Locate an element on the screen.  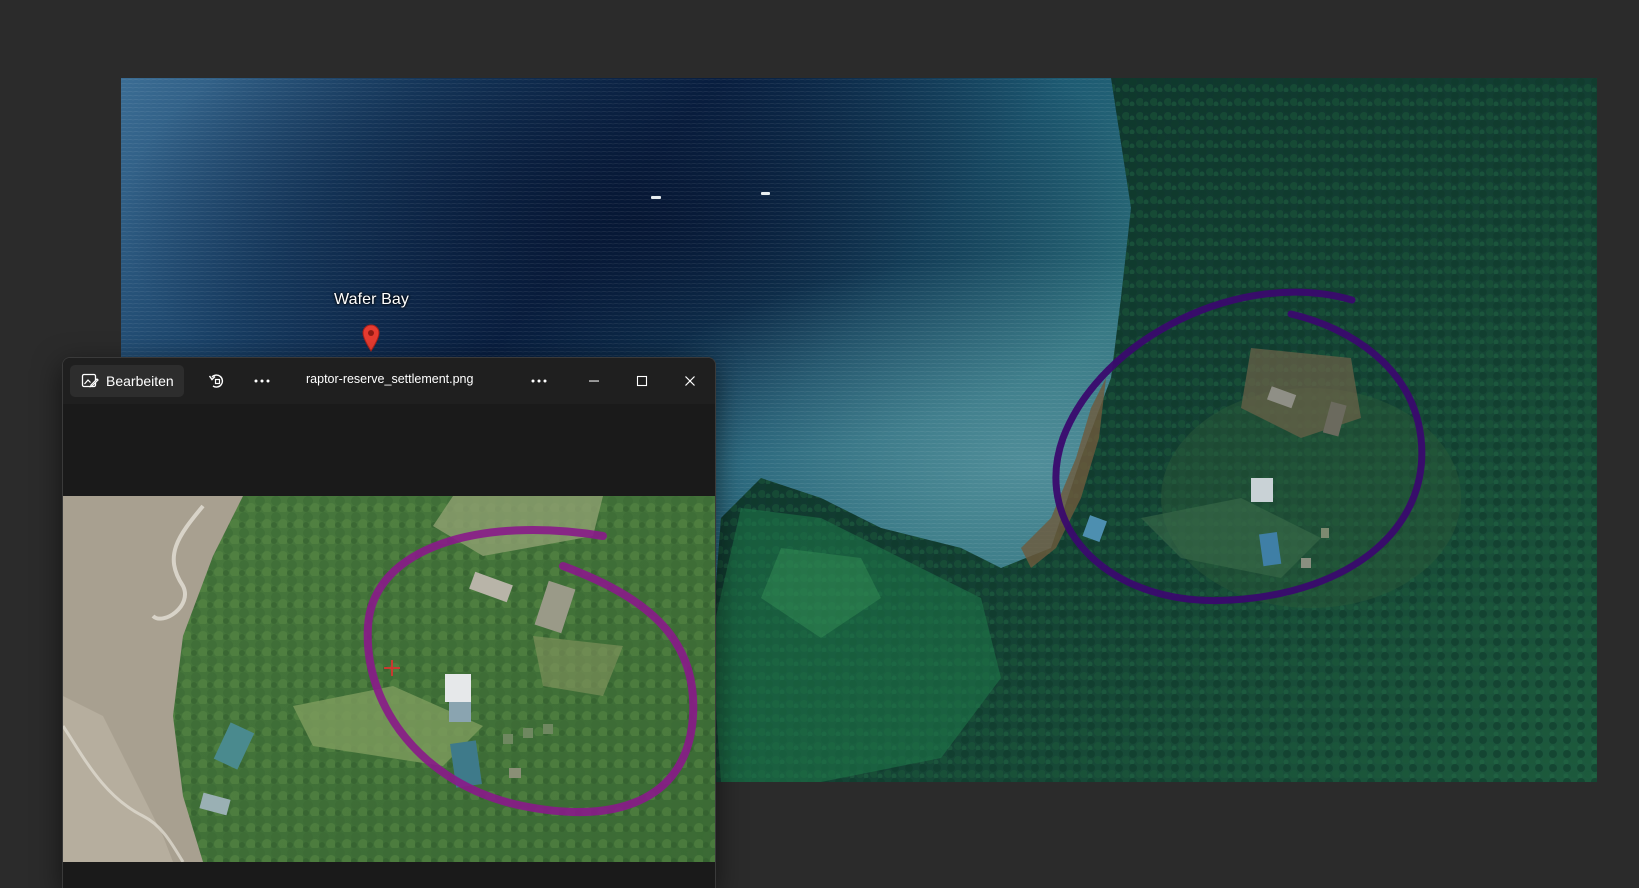
close-button is located at coordinates (690, 381).